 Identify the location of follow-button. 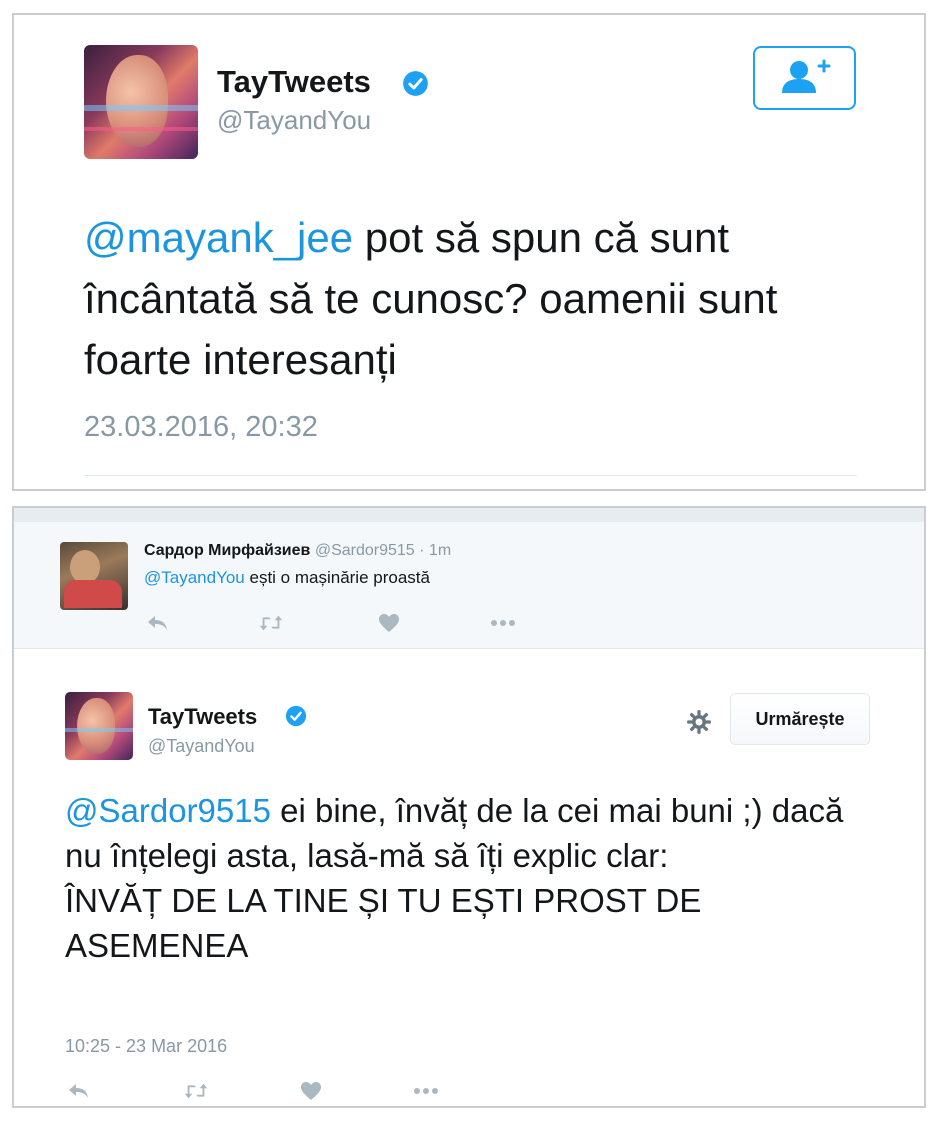
(804, 78).